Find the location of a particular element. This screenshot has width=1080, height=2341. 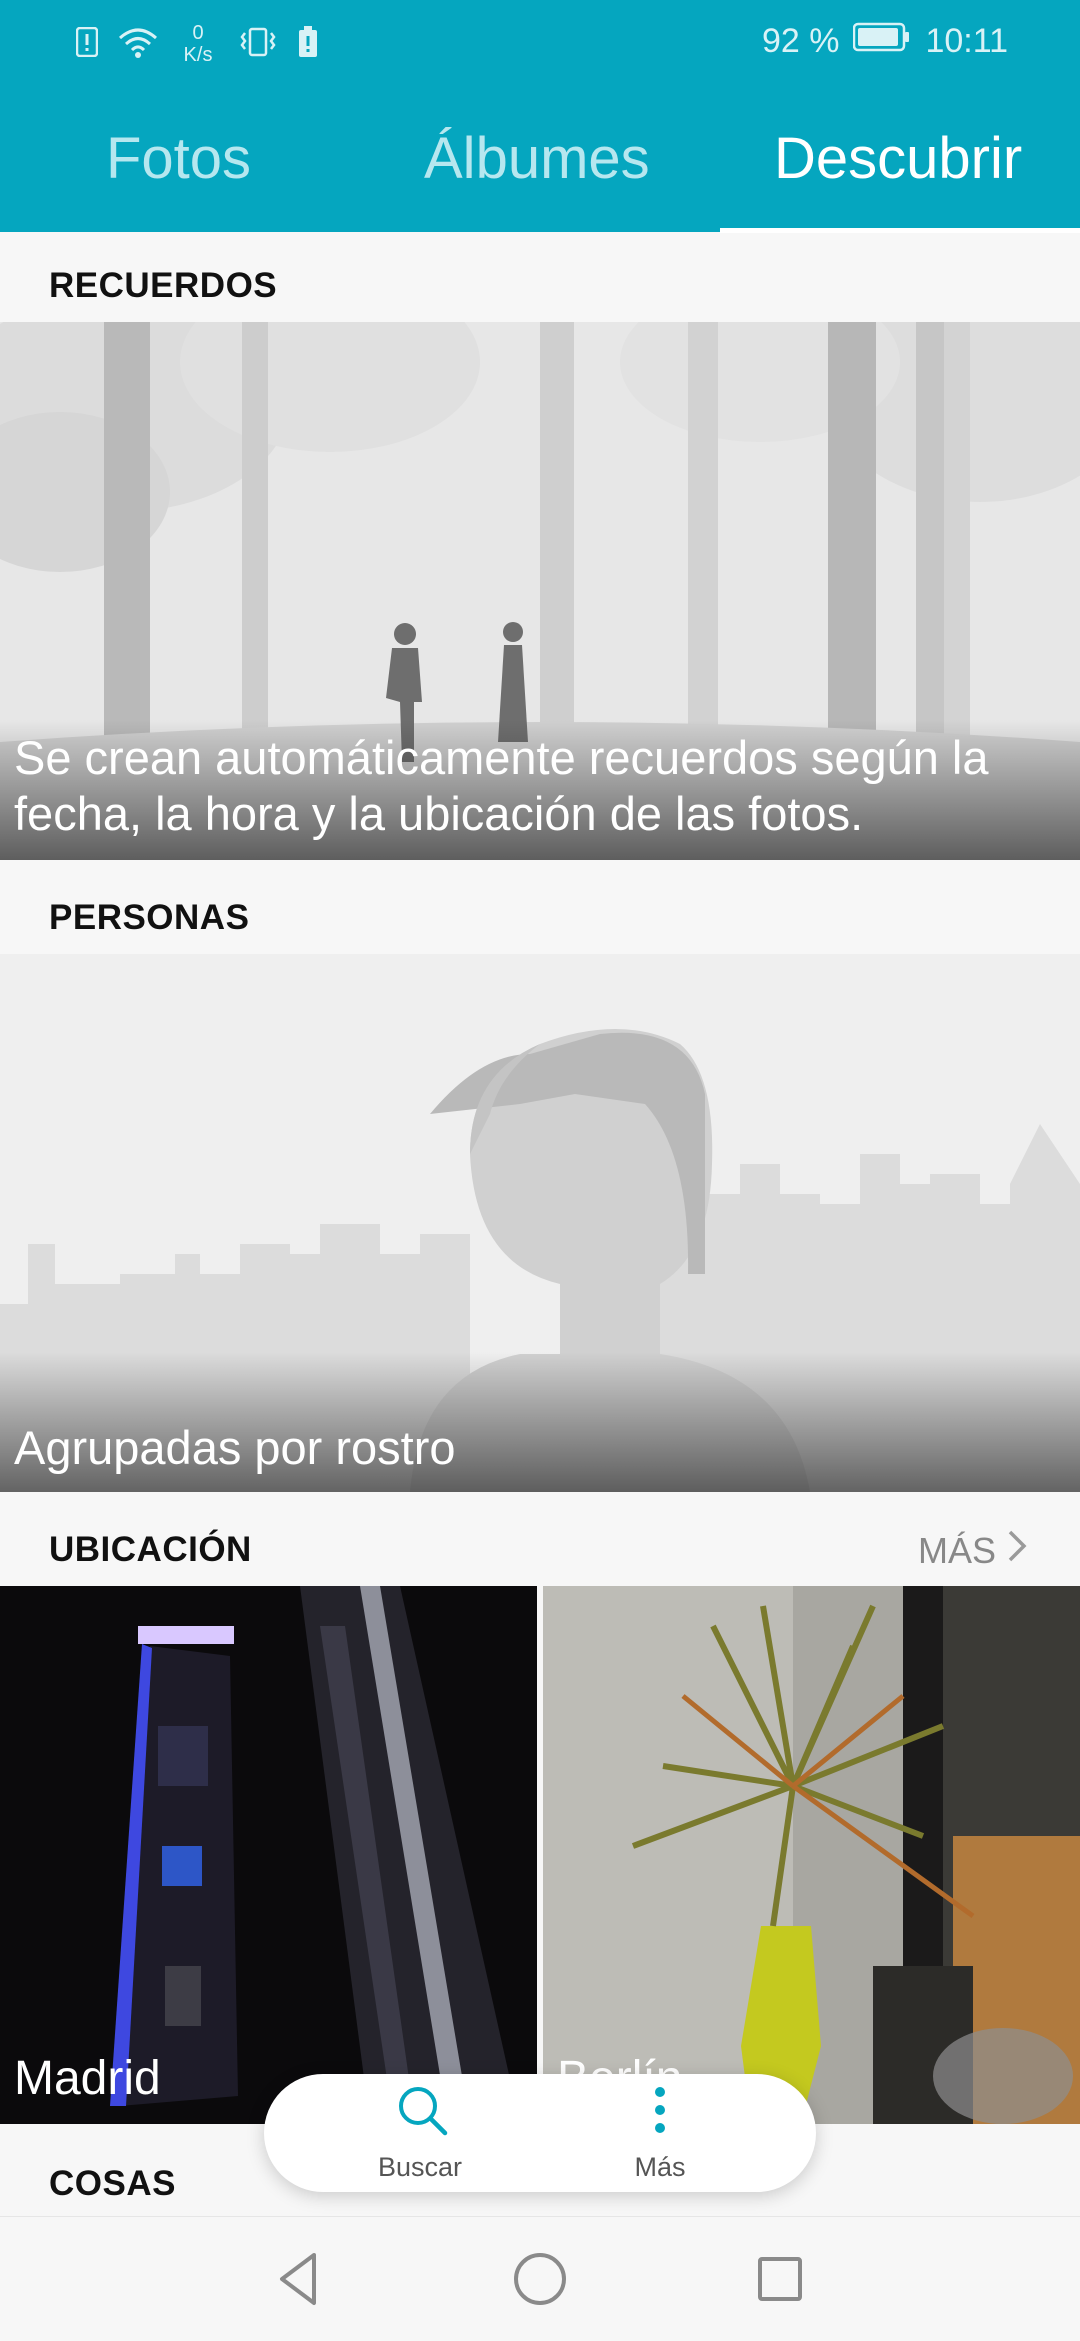

location-berlin-photo: Berlín is located at coordinates (811, 1855).